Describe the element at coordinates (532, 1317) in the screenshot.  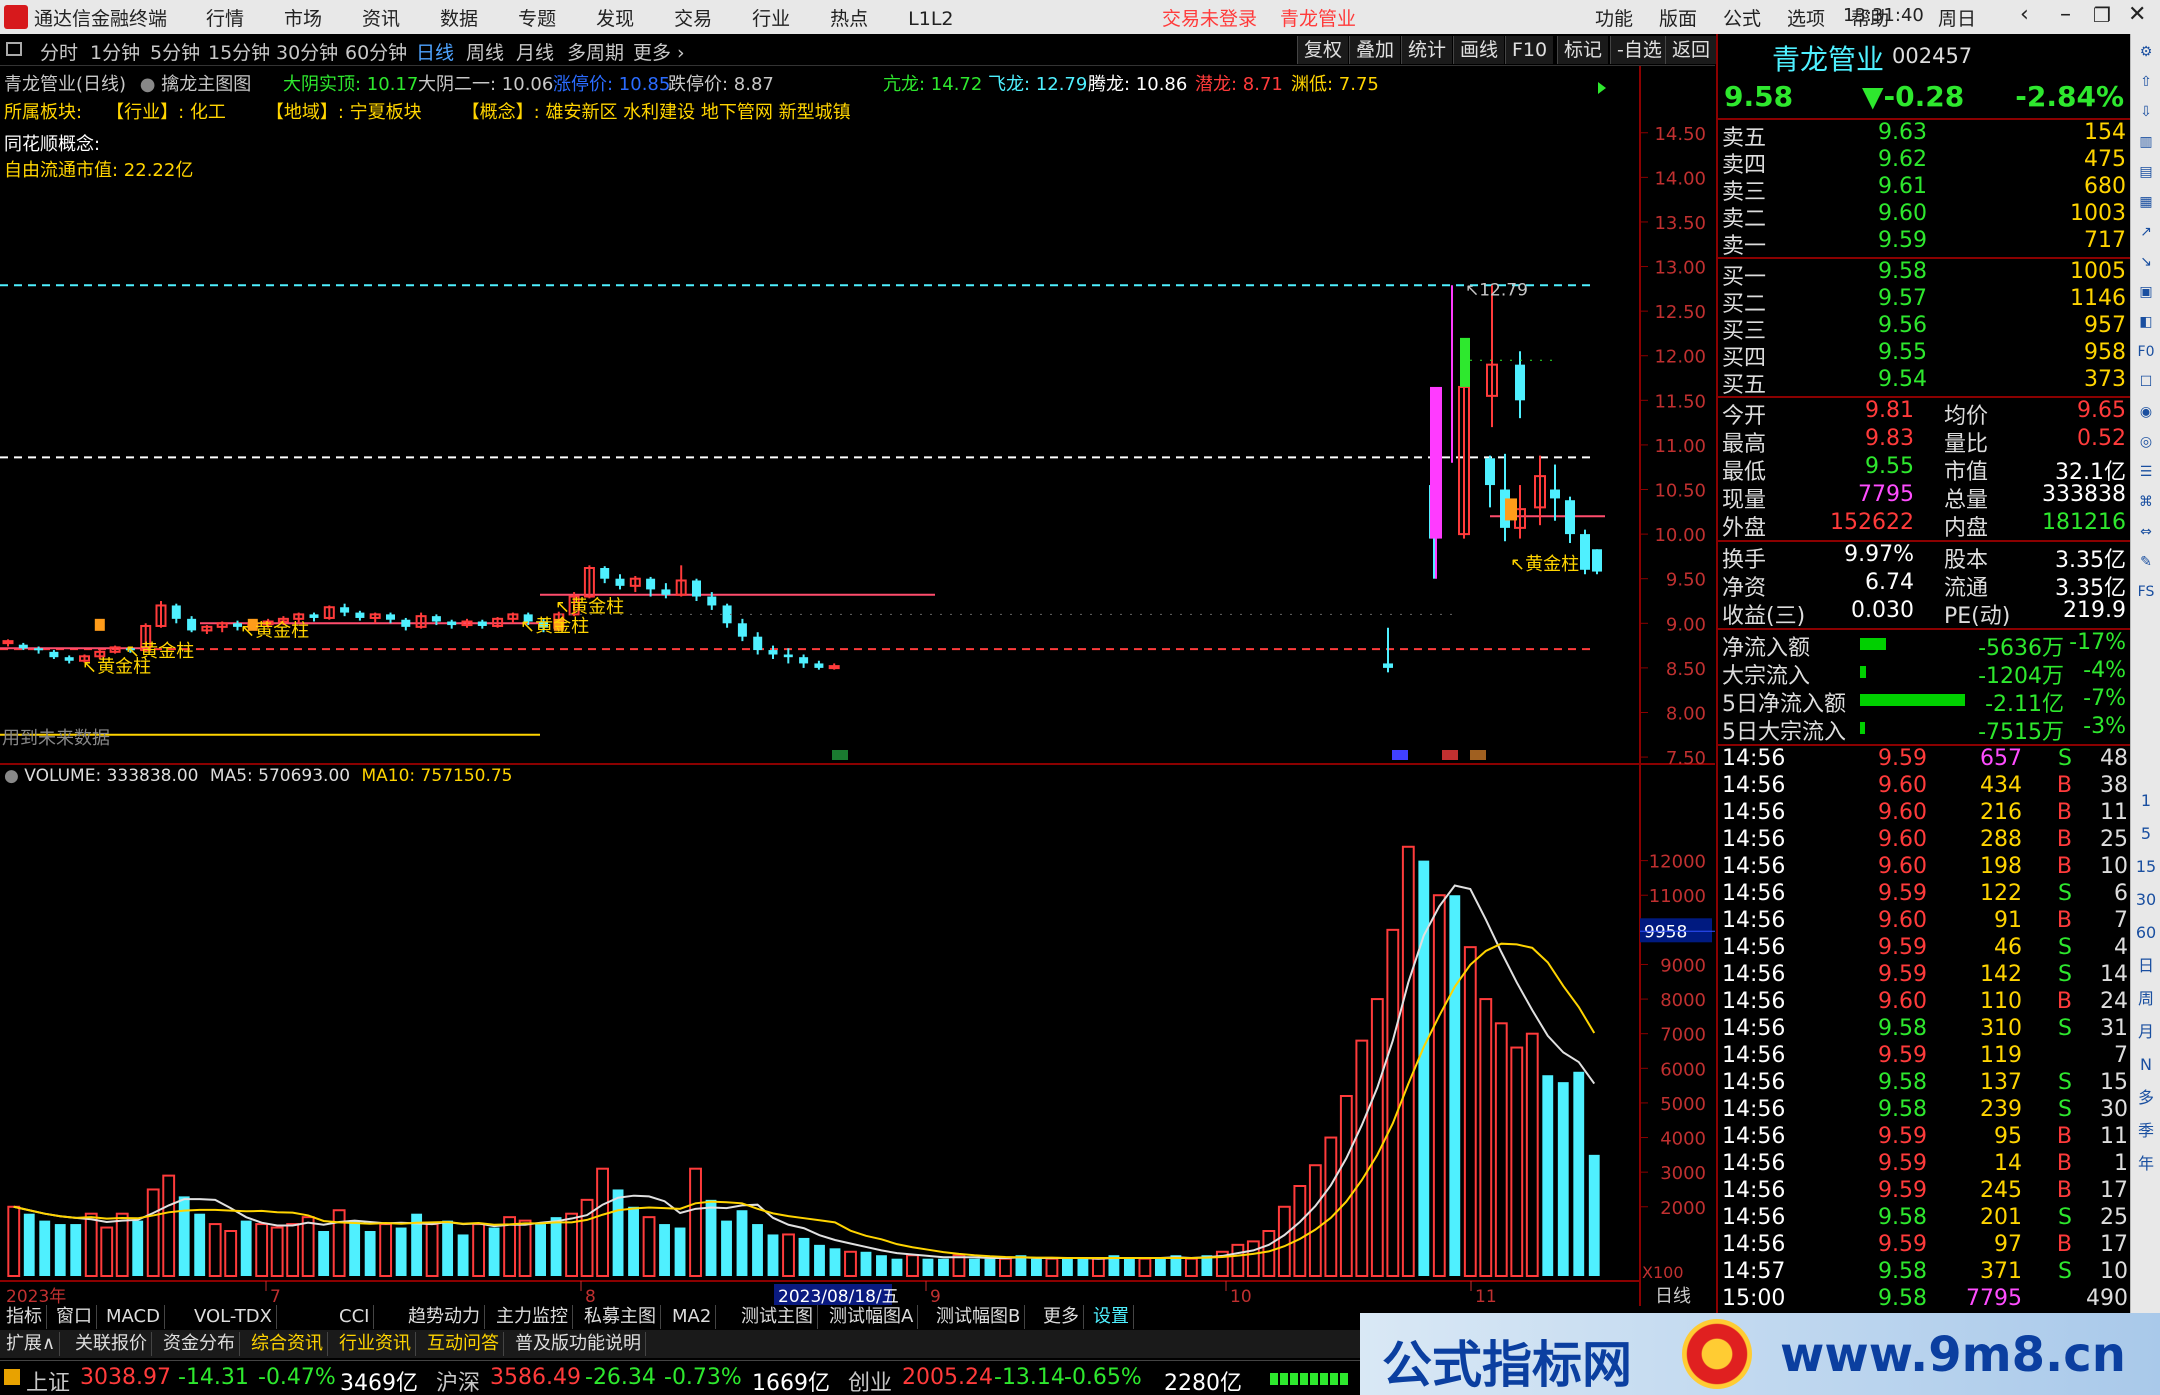
I see `indicator-tab: 主力监控` at that location.